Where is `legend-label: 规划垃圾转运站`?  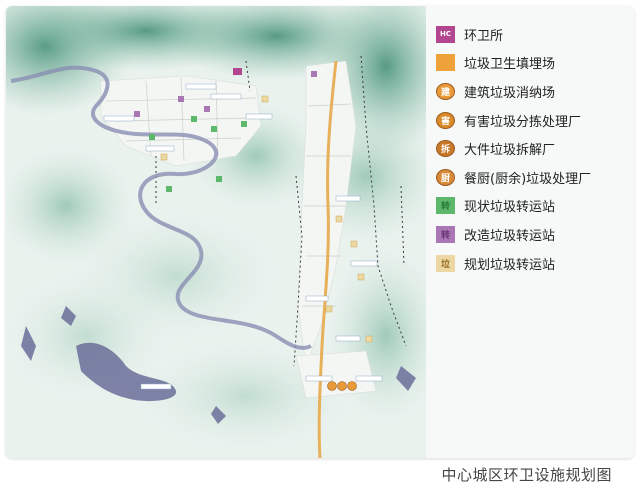 legend-label: 规划垃圾转运站 is located at coordinates (510, 265).